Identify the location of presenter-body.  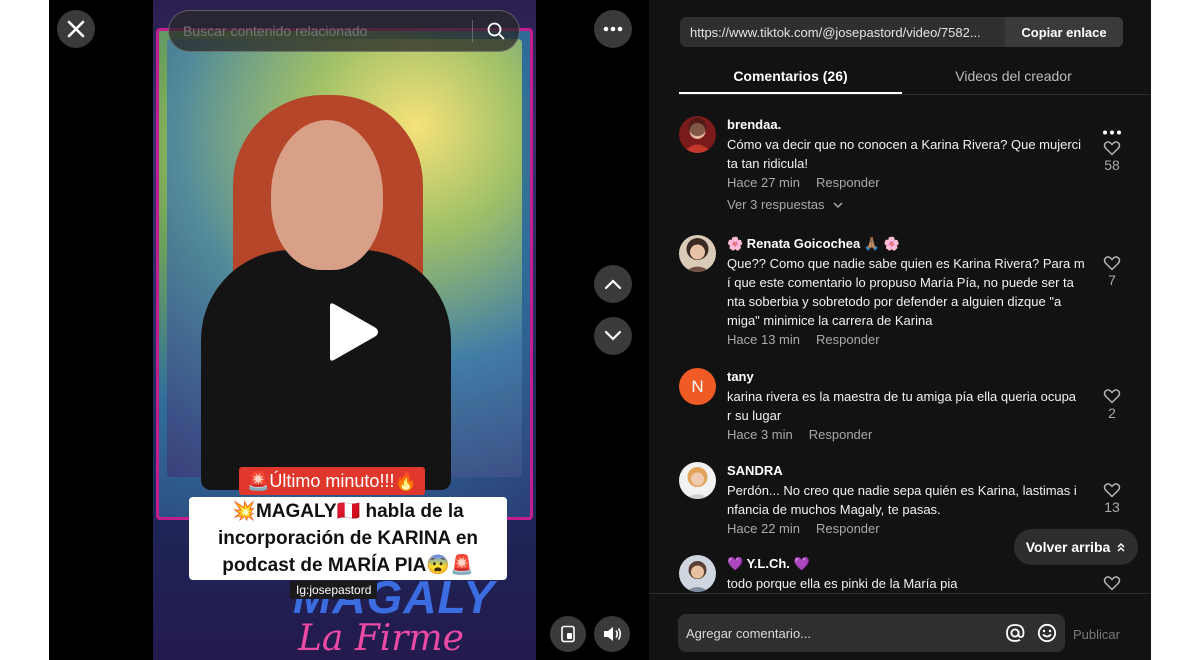
(326, 370).